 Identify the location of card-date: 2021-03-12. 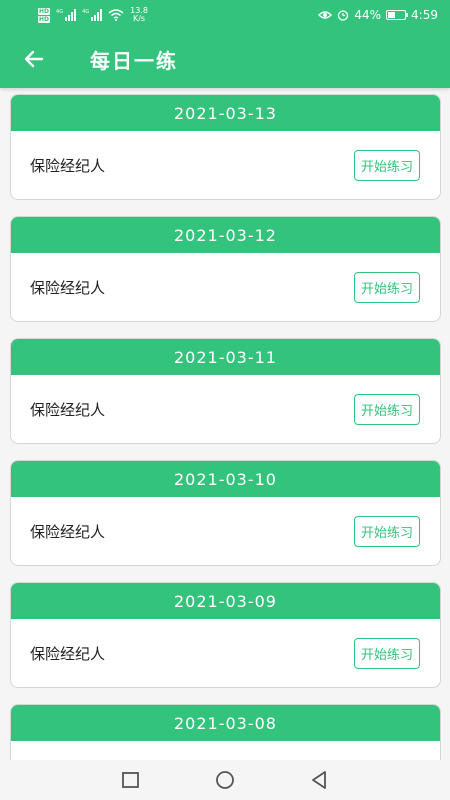
(225, 235).